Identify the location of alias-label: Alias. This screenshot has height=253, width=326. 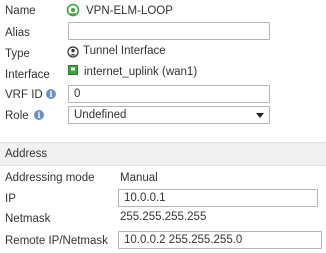
(17, 33).